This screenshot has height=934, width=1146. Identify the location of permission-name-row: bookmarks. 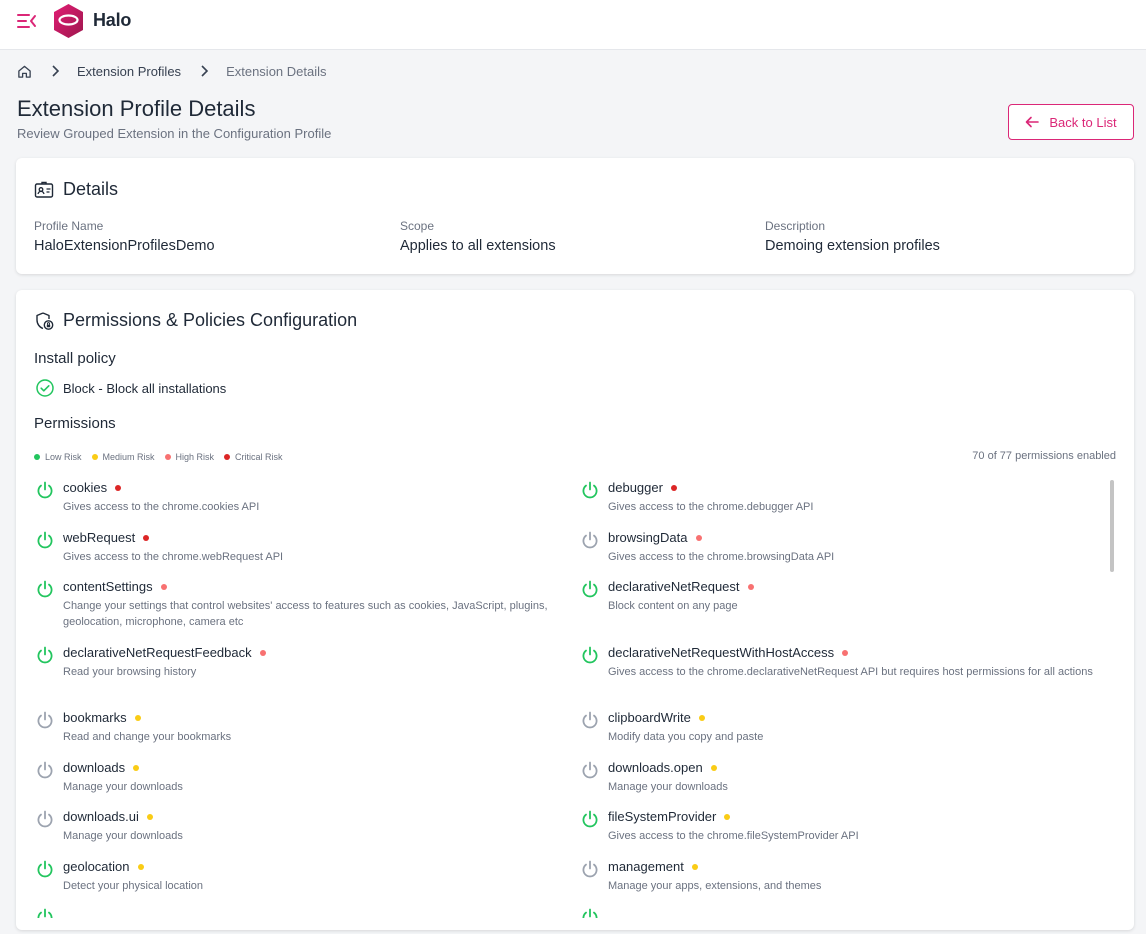
(102, 717).